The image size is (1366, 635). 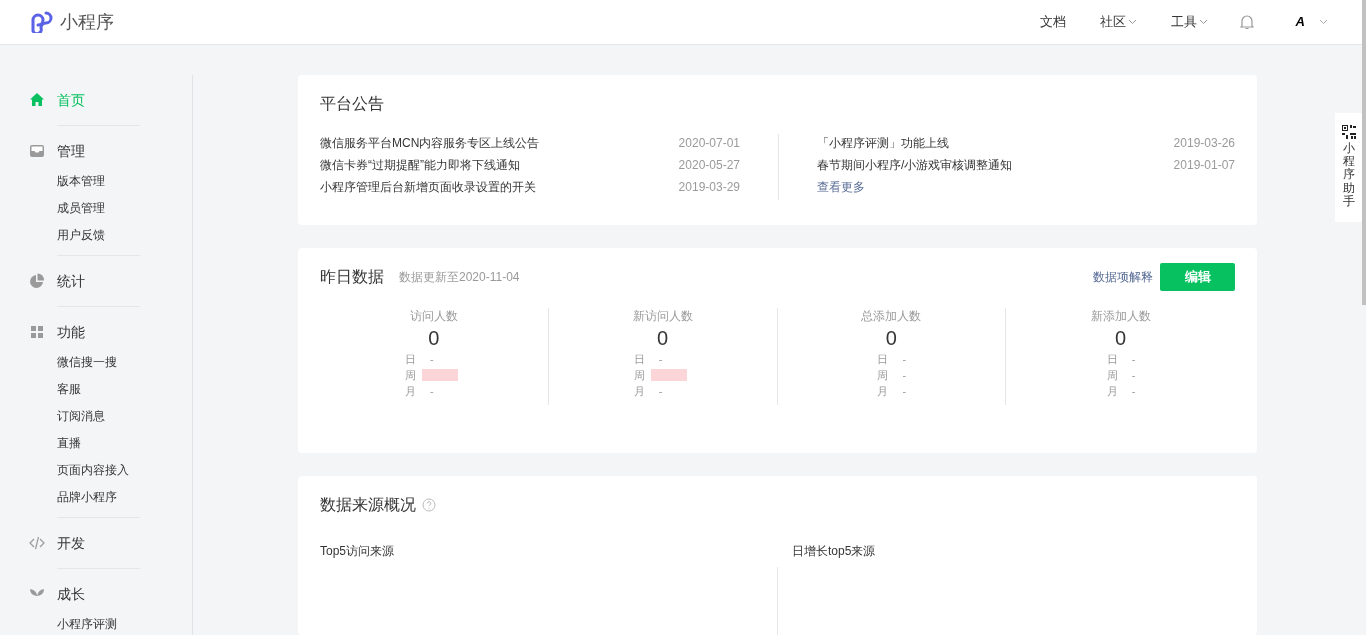 I want to click on sidebar-subitem: 订阅消息, so click(x=124, y=416).